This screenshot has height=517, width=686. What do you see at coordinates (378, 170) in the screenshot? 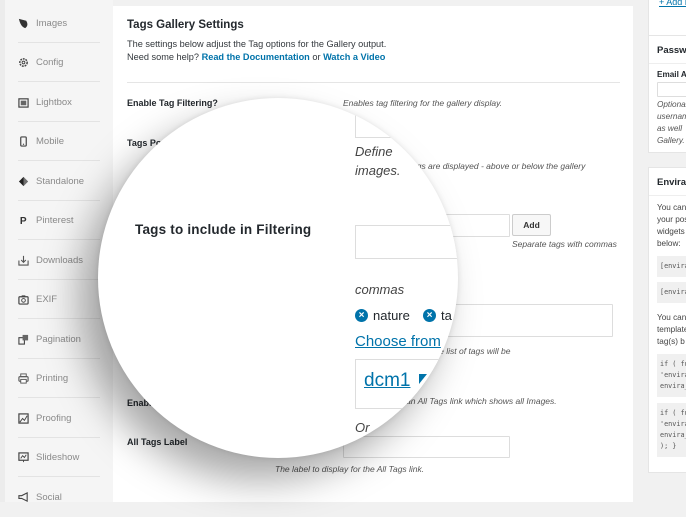
I see `magnified-images-text: images.` at bounding box center [378, 170].